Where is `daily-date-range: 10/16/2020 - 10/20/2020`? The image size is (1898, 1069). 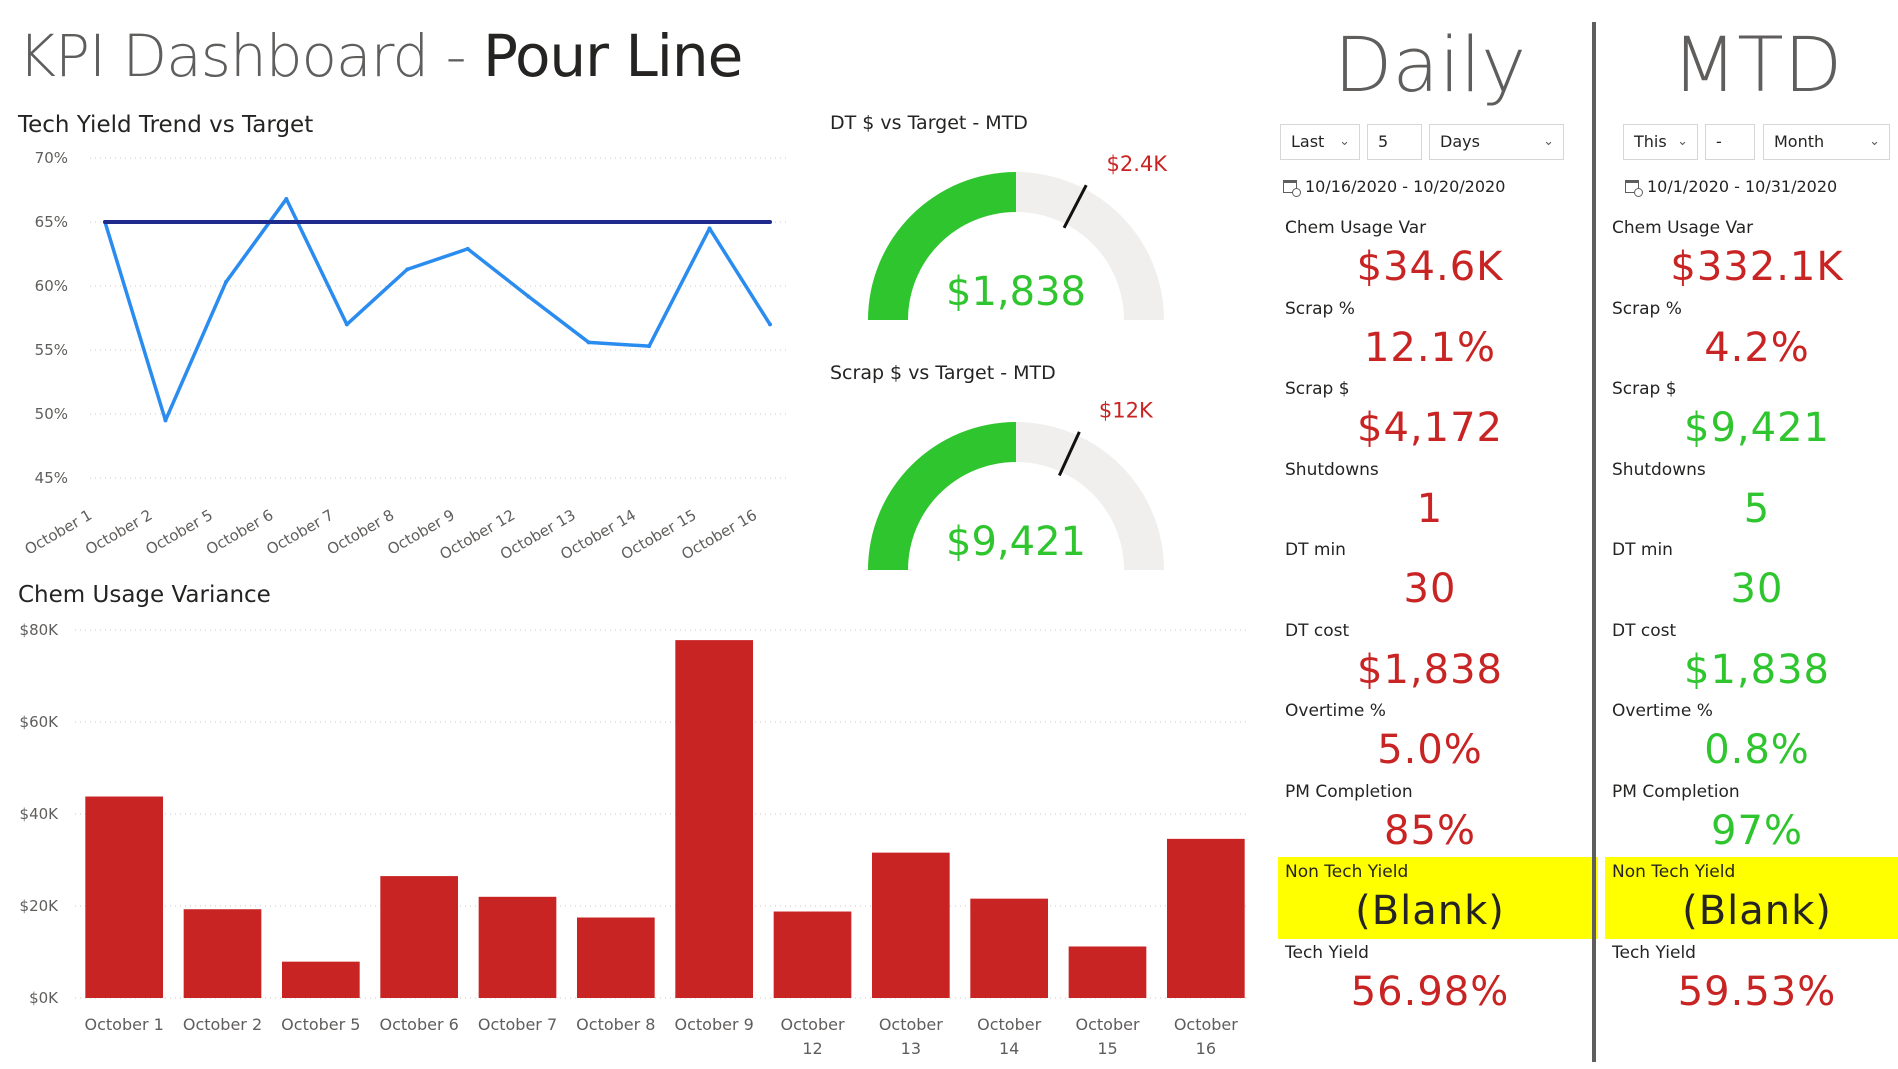
daily-date-range: 10/16/2020 - 10/20/2020 is located at coordinates (1394, 187).